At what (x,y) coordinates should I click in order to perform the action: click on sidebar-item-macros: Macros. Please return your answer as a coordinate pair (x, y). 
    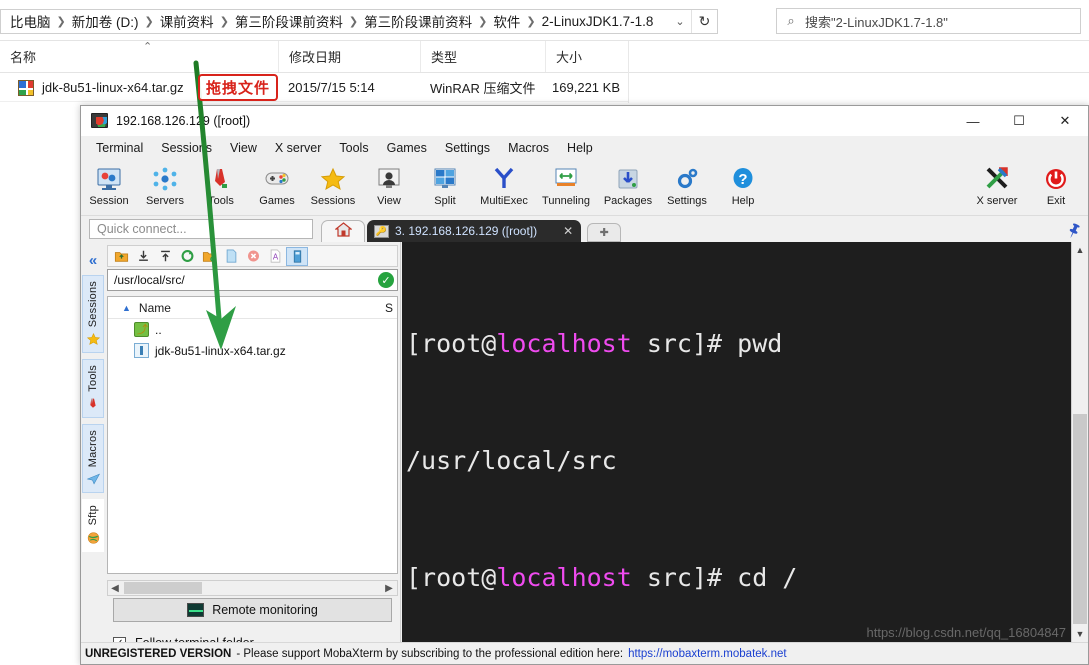
    Looking at the image, I should click on (93, 458).